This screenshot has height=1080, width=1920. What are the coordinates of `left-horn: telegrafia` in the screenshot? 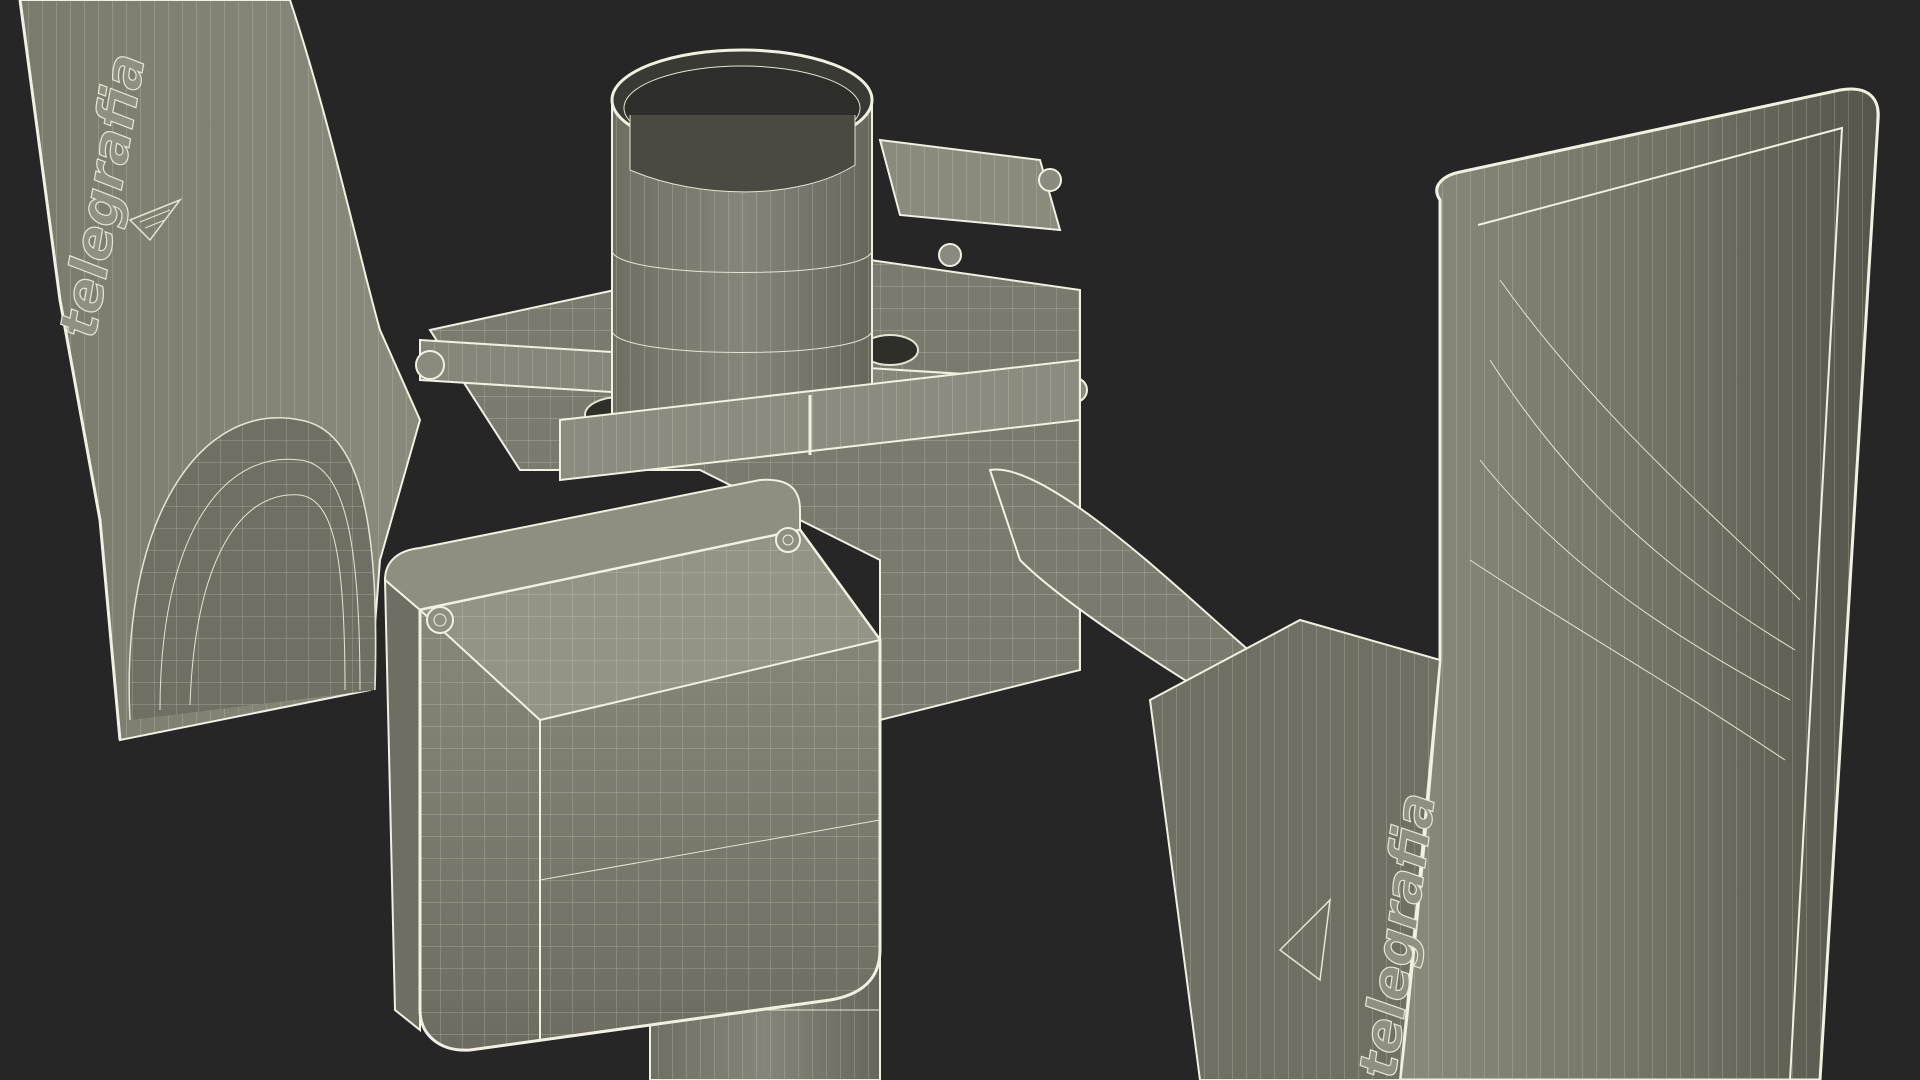 It's located at (220, 371).